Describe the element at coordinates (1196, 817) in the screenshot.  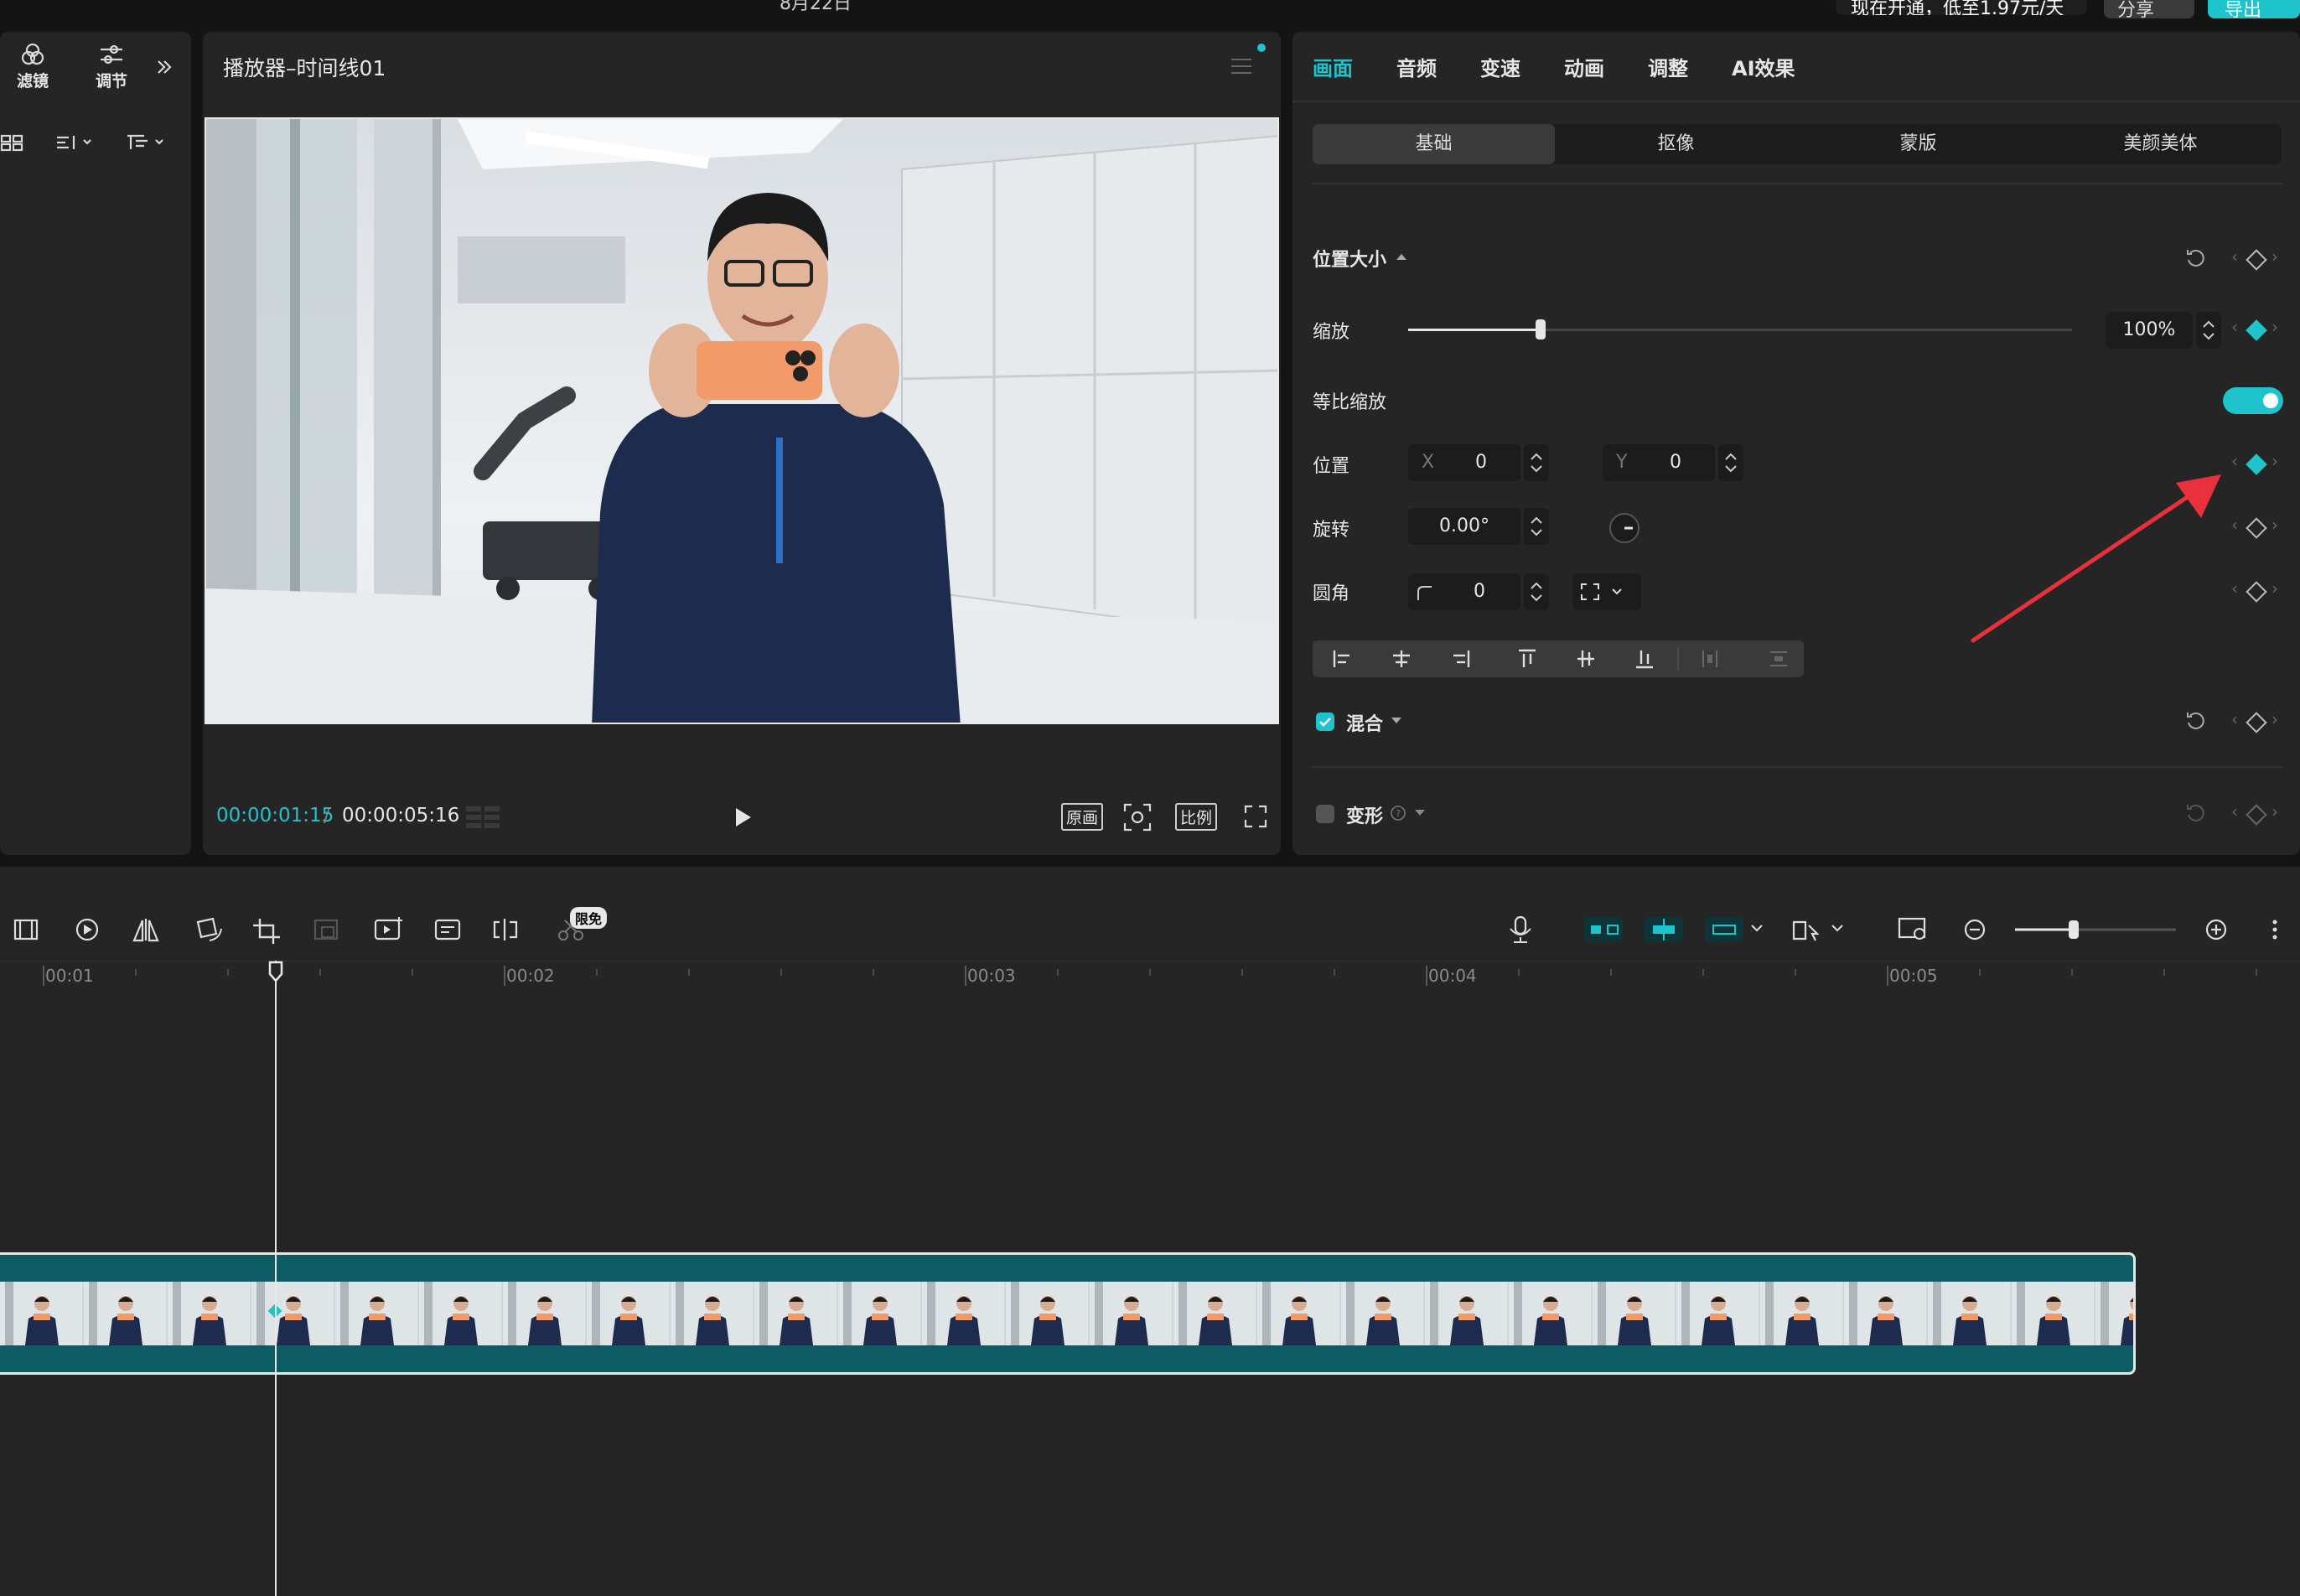
I see `aspect-ratio-button: 比例` at that location.